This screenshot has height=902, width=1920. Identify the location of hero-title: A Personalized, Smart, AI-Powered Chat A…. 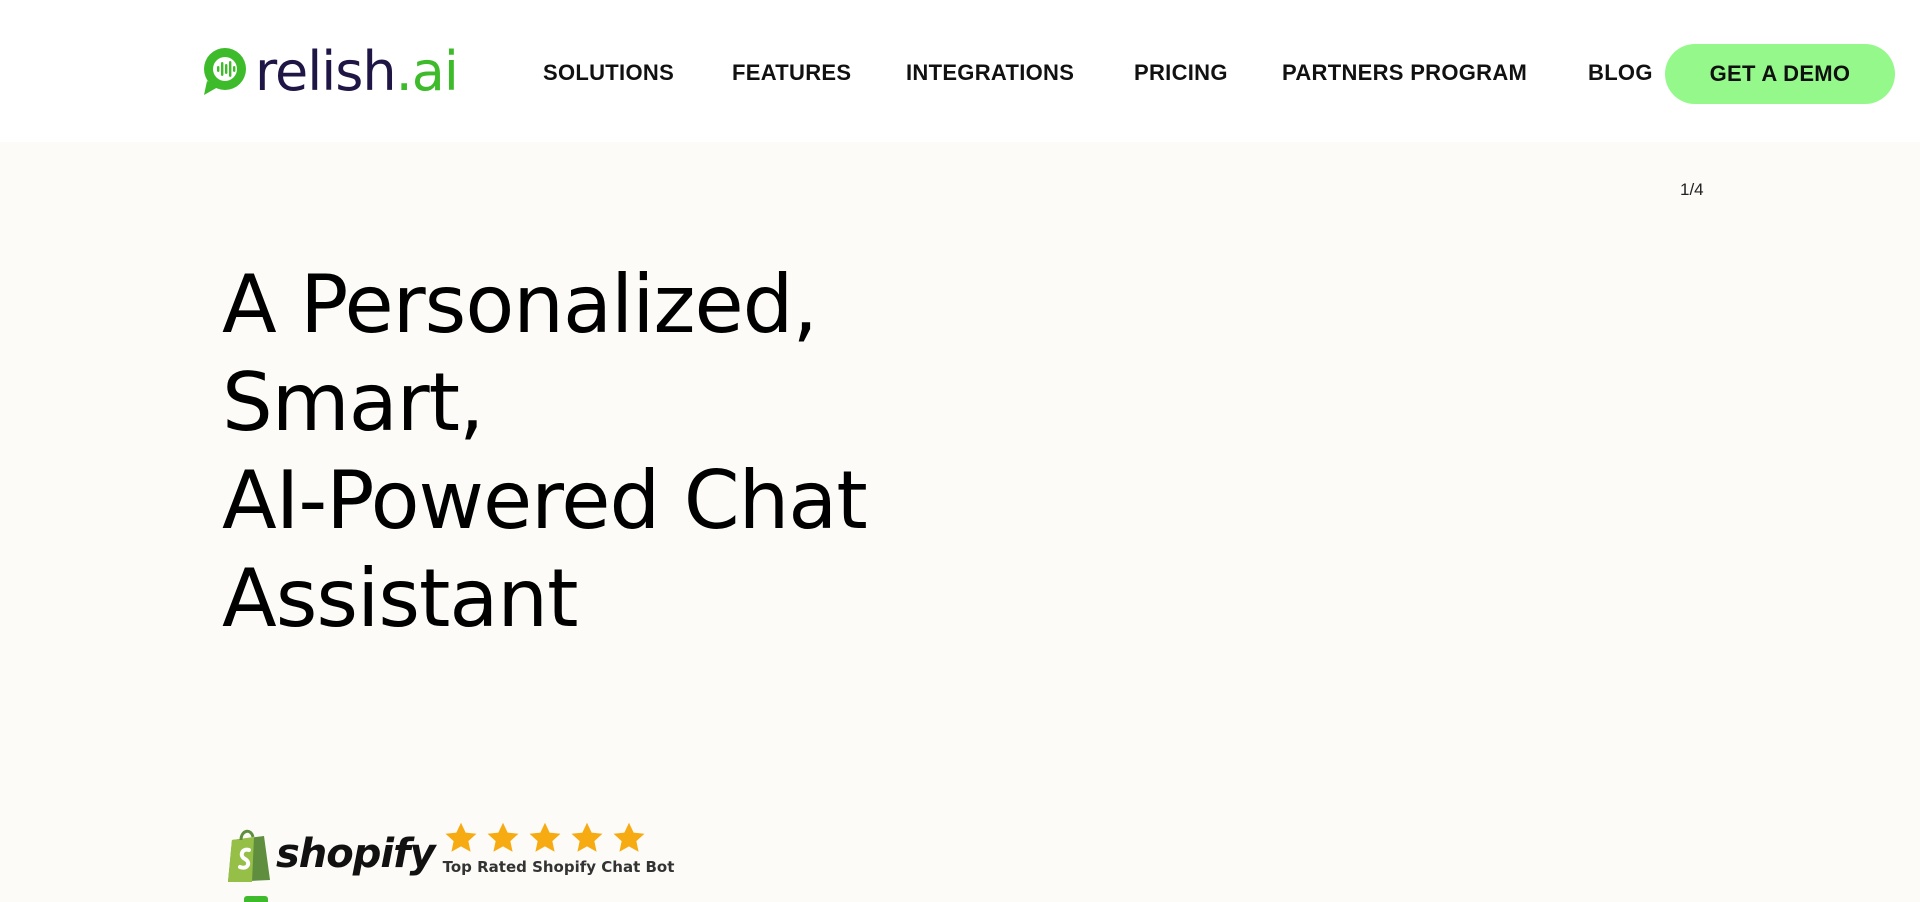
(545, 452).